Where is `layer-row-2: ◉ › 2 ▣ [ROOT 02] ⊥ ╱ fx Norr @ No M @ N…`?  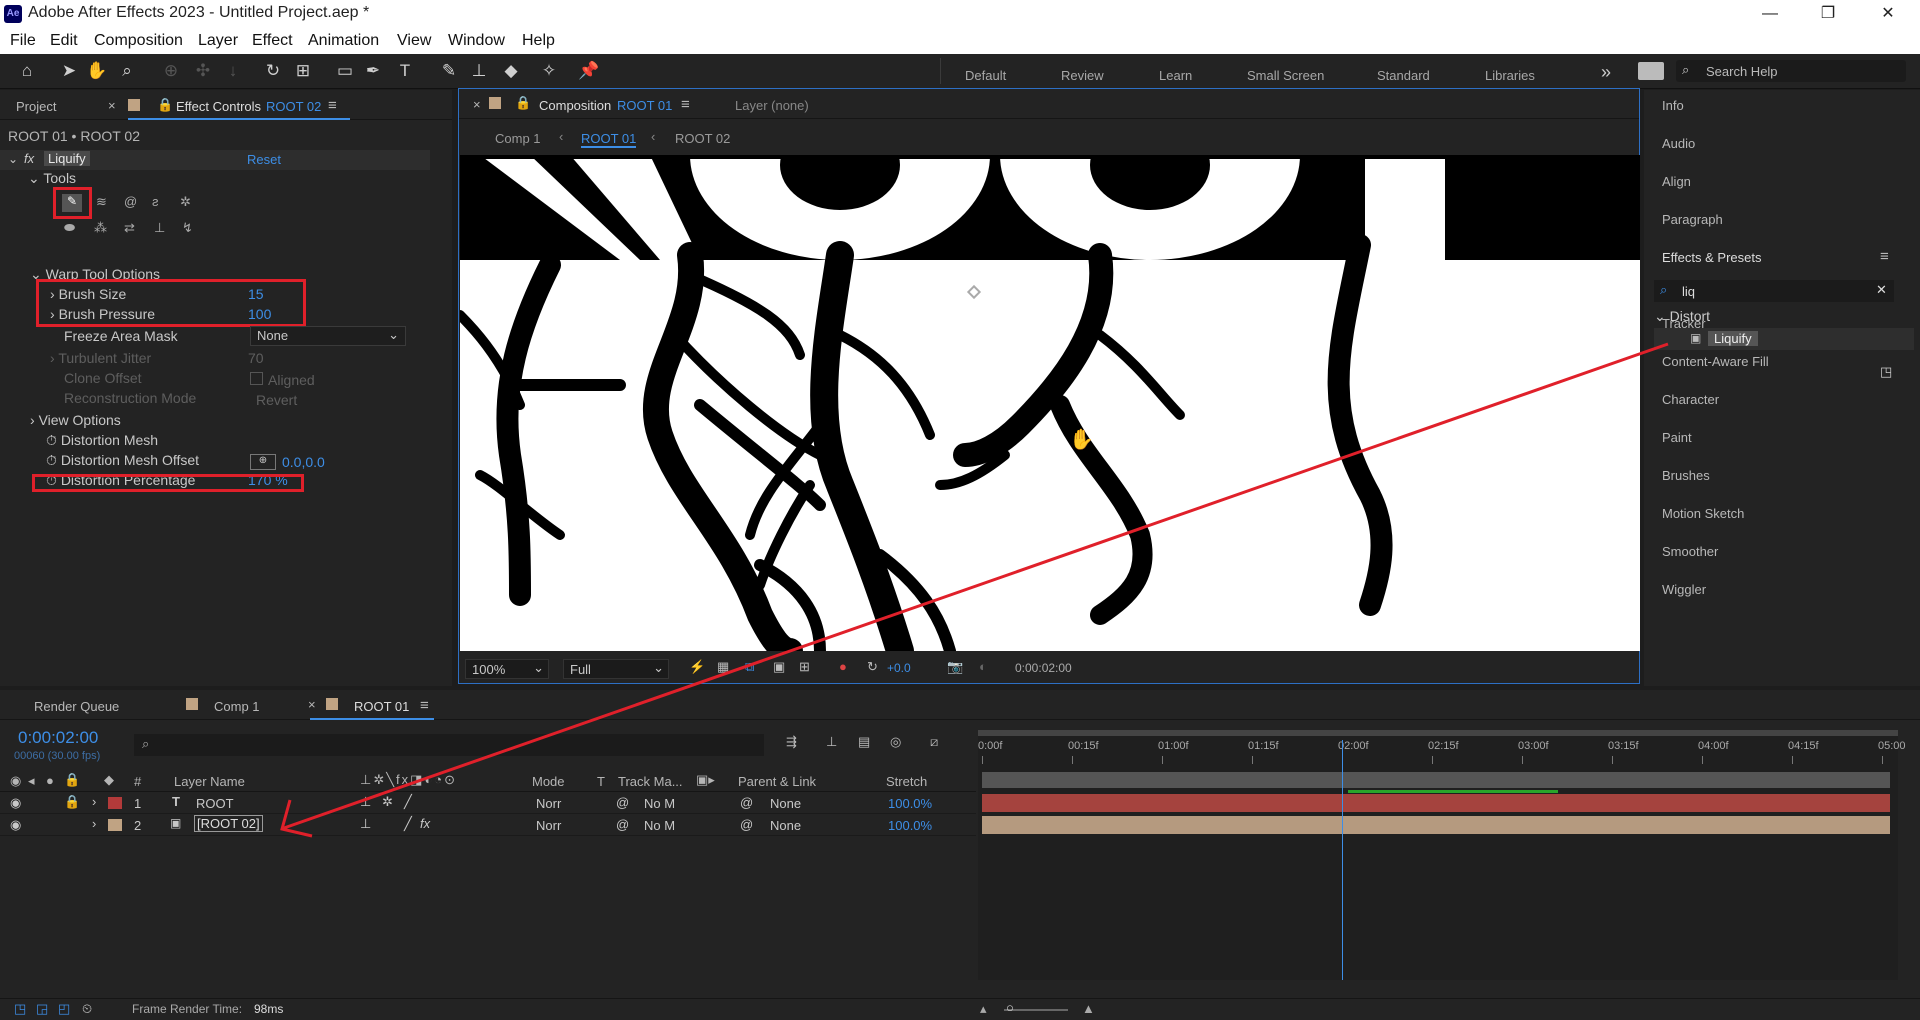
layer-row-2: ◉ › 2 ▣ [ROOT 02] ⊥ ╱ fx Norr @ No M @ N… is located at coordinates (488, 825).